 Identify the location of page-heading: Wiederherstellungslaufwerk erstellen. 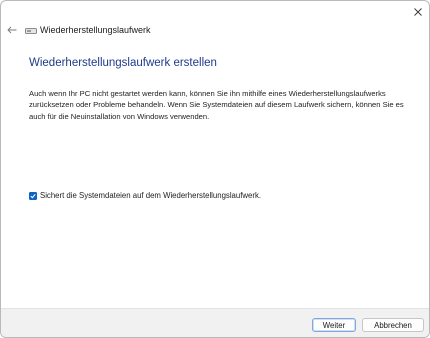
(123, 63).